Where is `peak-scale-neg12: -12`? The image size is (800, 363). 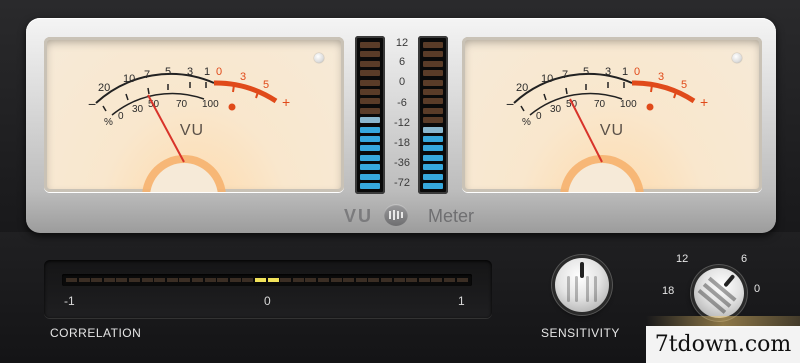 peak-scale-neg12: -12 is located at coordinates (402, 123).